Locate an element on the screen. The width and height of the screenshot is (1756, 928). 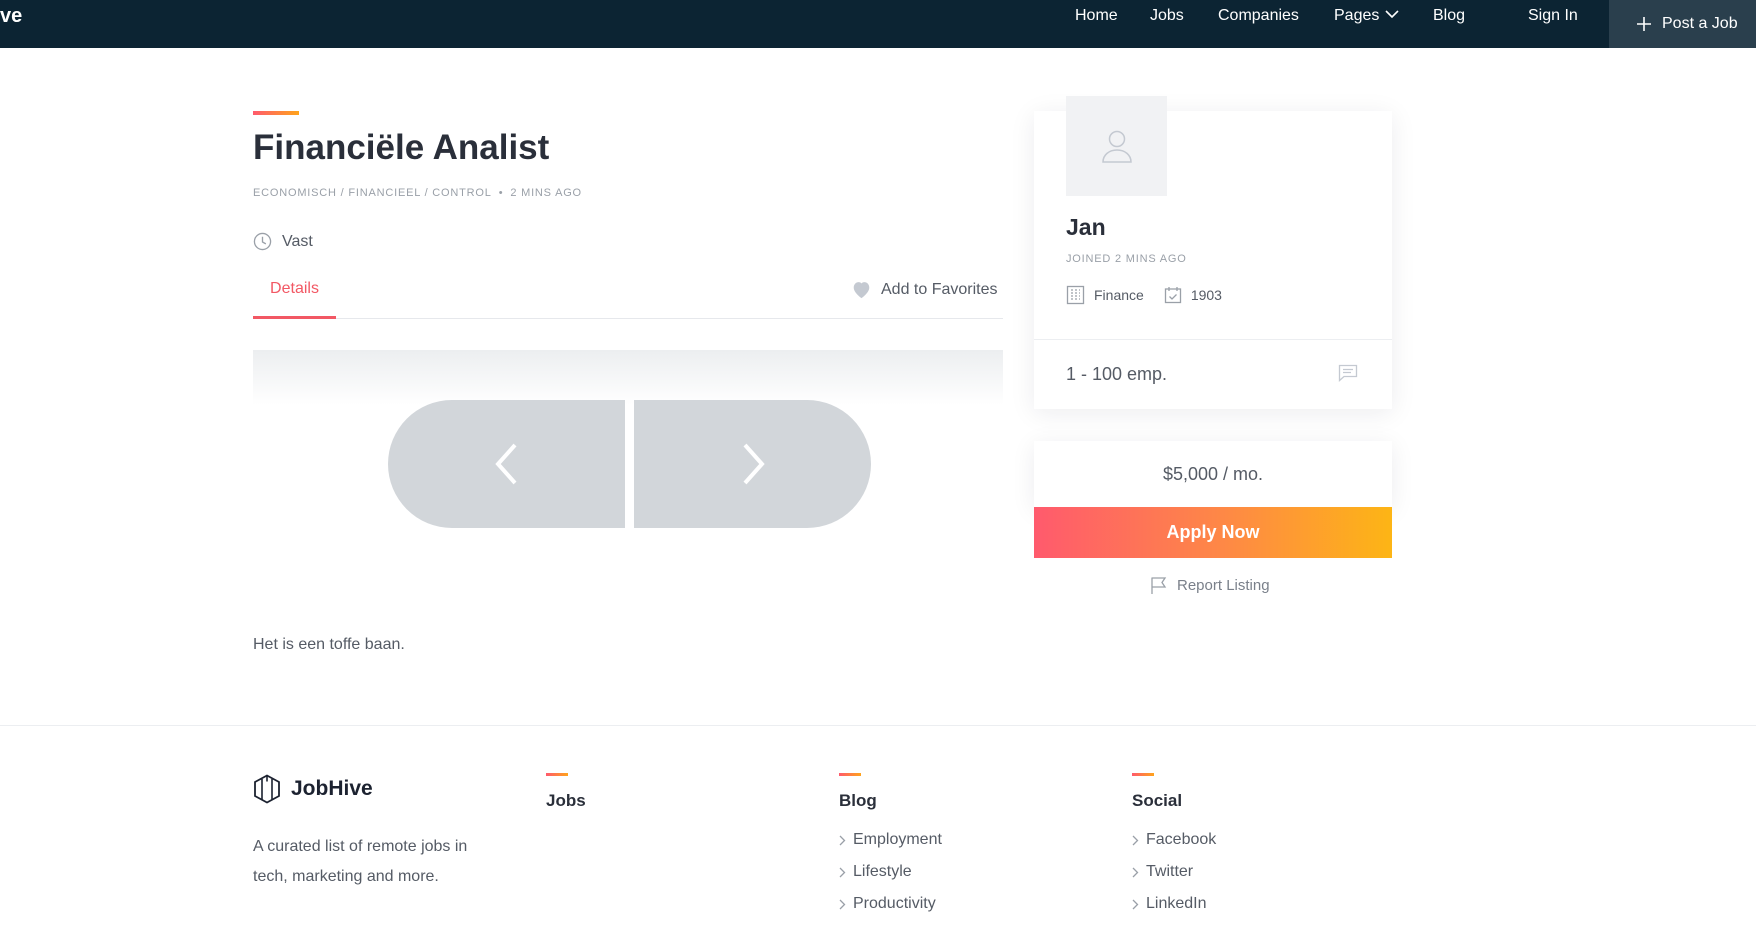
footer-link-label: Lifestyle is located at coordinates (882, 871).